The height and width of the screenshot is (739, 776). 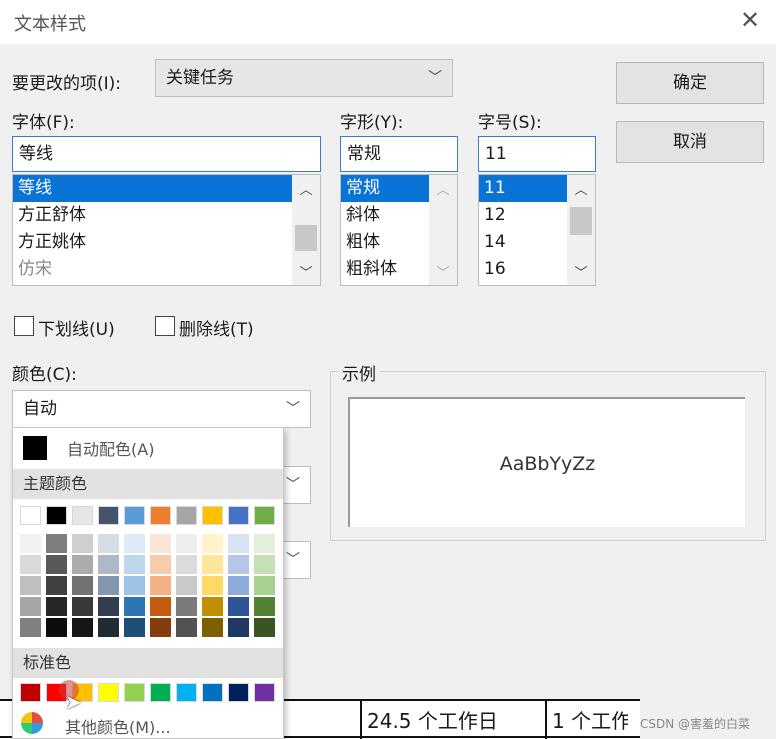 What do you see at coordinates (24, 326) in the screenshot?
I see `underline-checkbox` at bounding box center [24, 326].